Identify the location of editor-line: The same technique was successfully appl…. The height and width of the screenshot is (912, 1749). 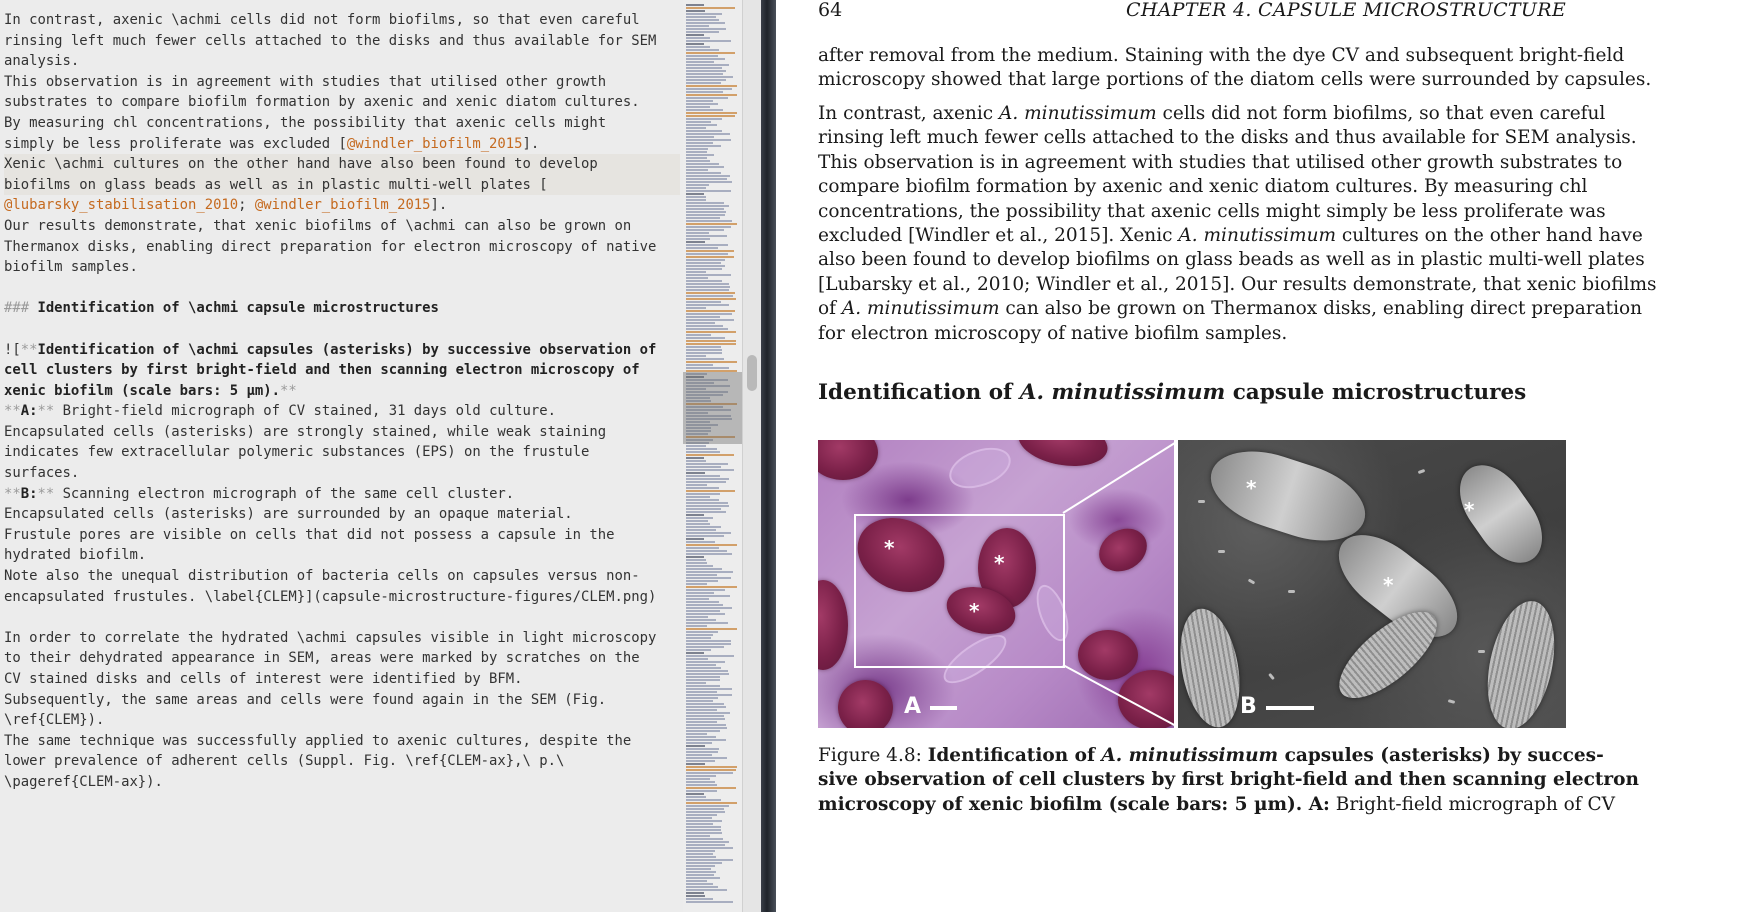
(342, 741).